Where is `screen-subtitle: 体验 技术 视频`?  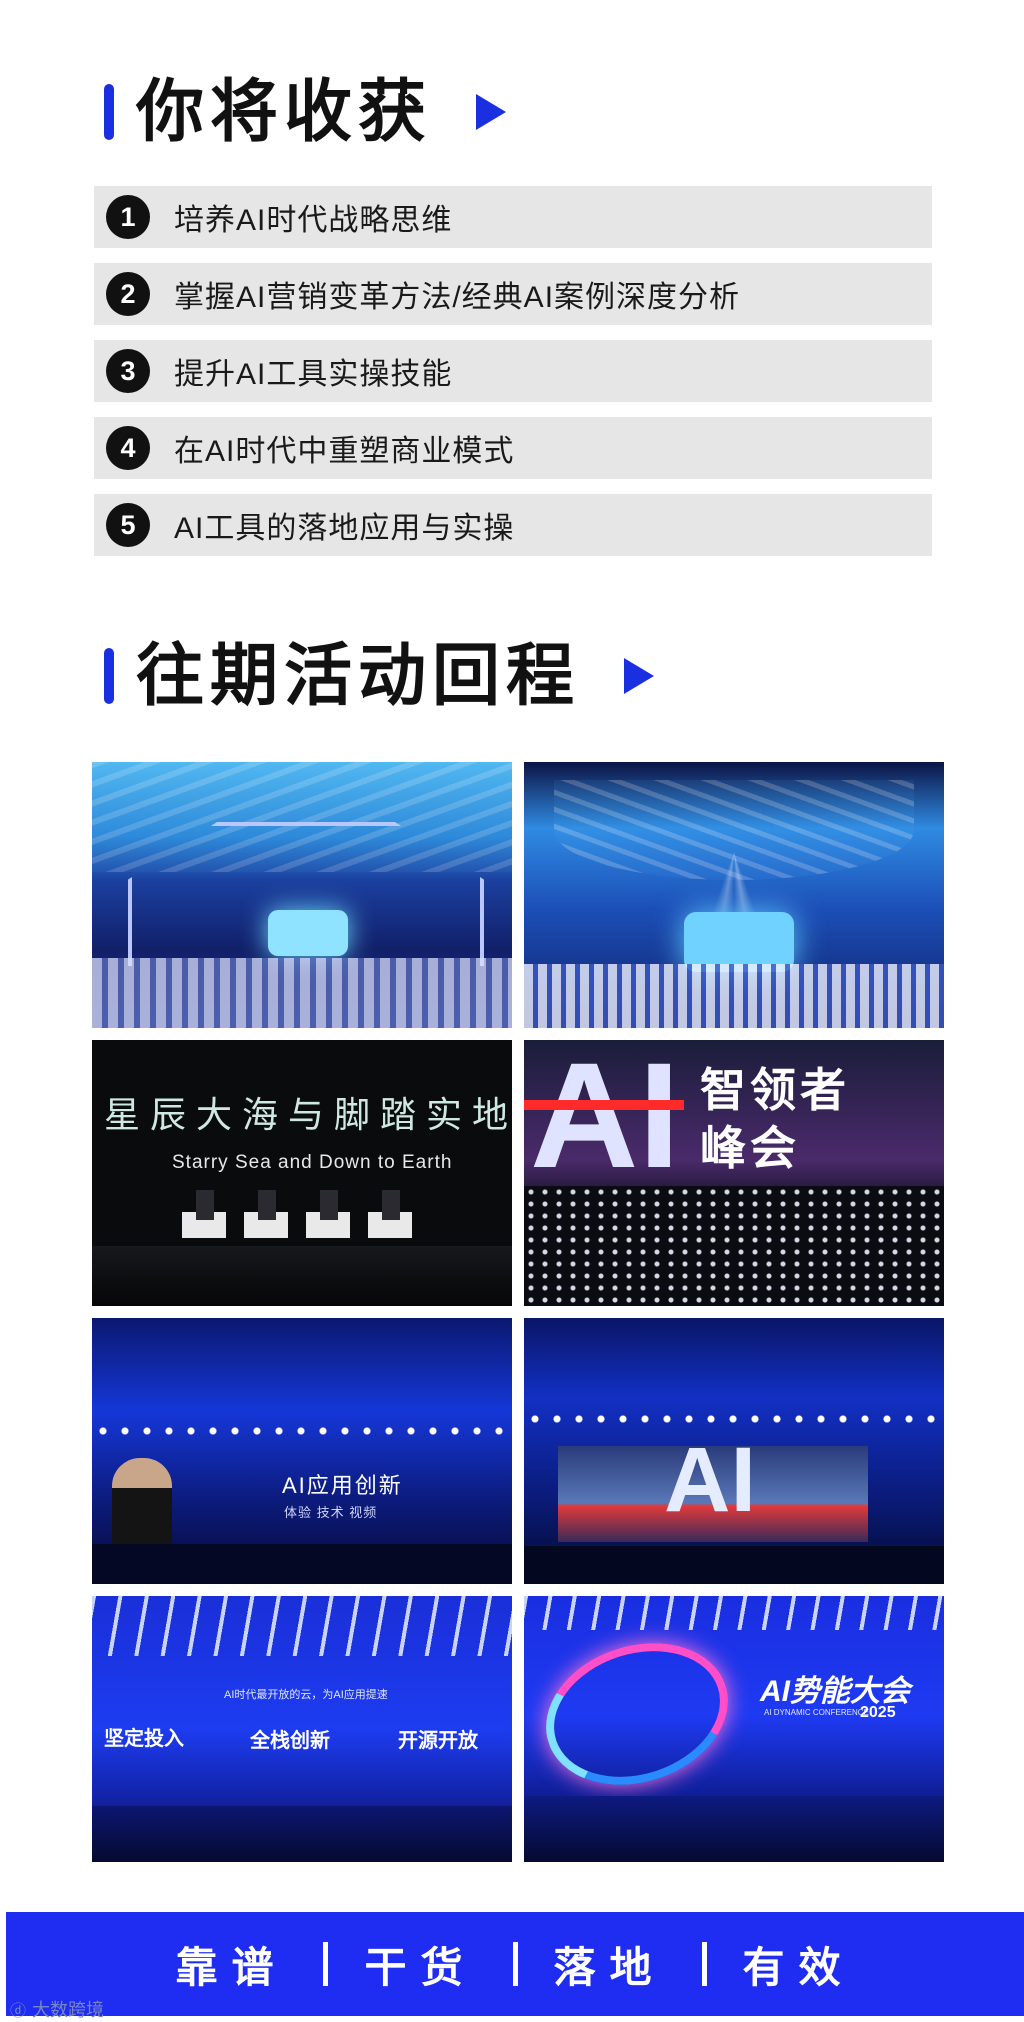 screen-subtitle: 体验 技术 视频 is located at coordinates (331, 1512).